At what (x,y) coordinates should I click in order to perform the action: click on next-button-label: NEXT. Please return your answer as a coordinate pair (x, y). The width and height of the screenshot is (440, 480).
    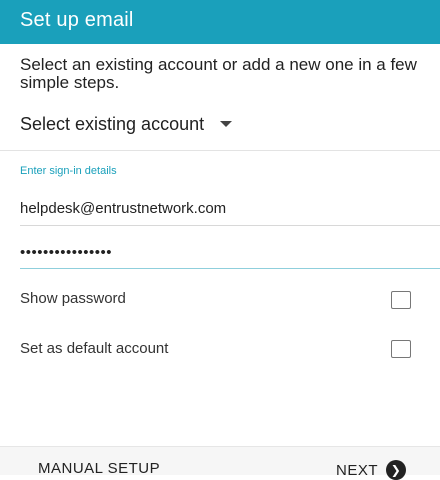
    Looking at the image, I should click on (357, 470).